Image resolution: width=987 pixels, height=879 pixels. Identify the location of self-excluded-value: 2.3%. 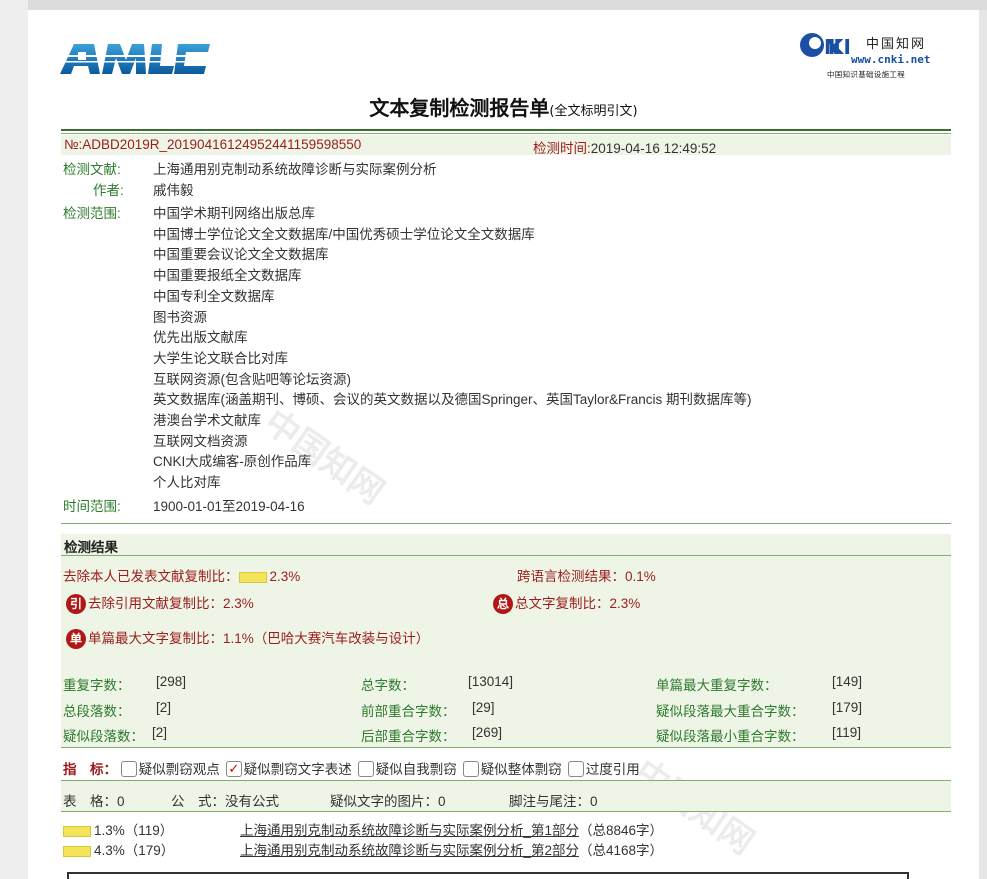
(285, 576).